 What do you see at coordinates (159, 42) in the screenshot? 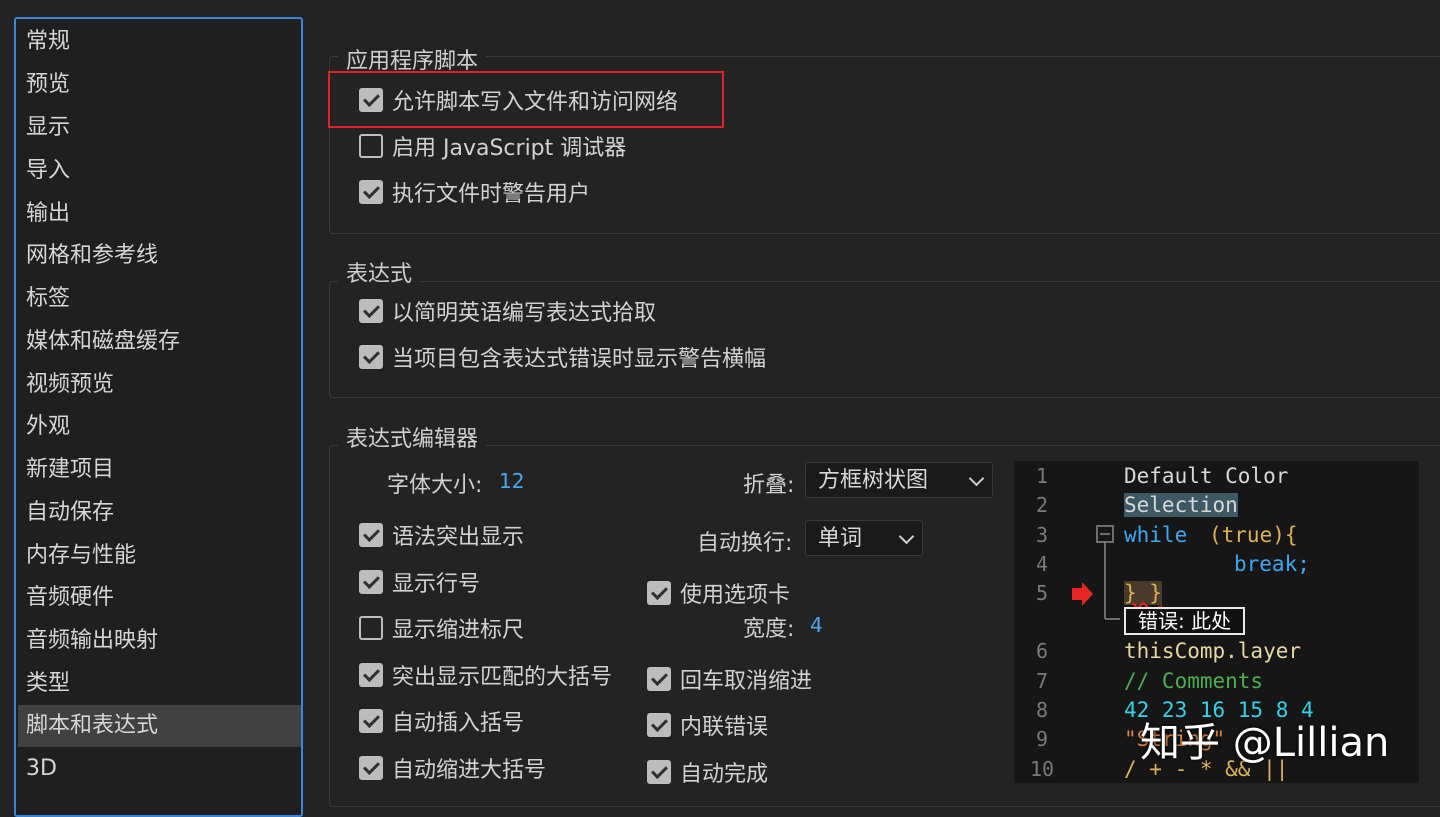
I see `sidebar-item-general: 常规` at bounding box center [159, 42].